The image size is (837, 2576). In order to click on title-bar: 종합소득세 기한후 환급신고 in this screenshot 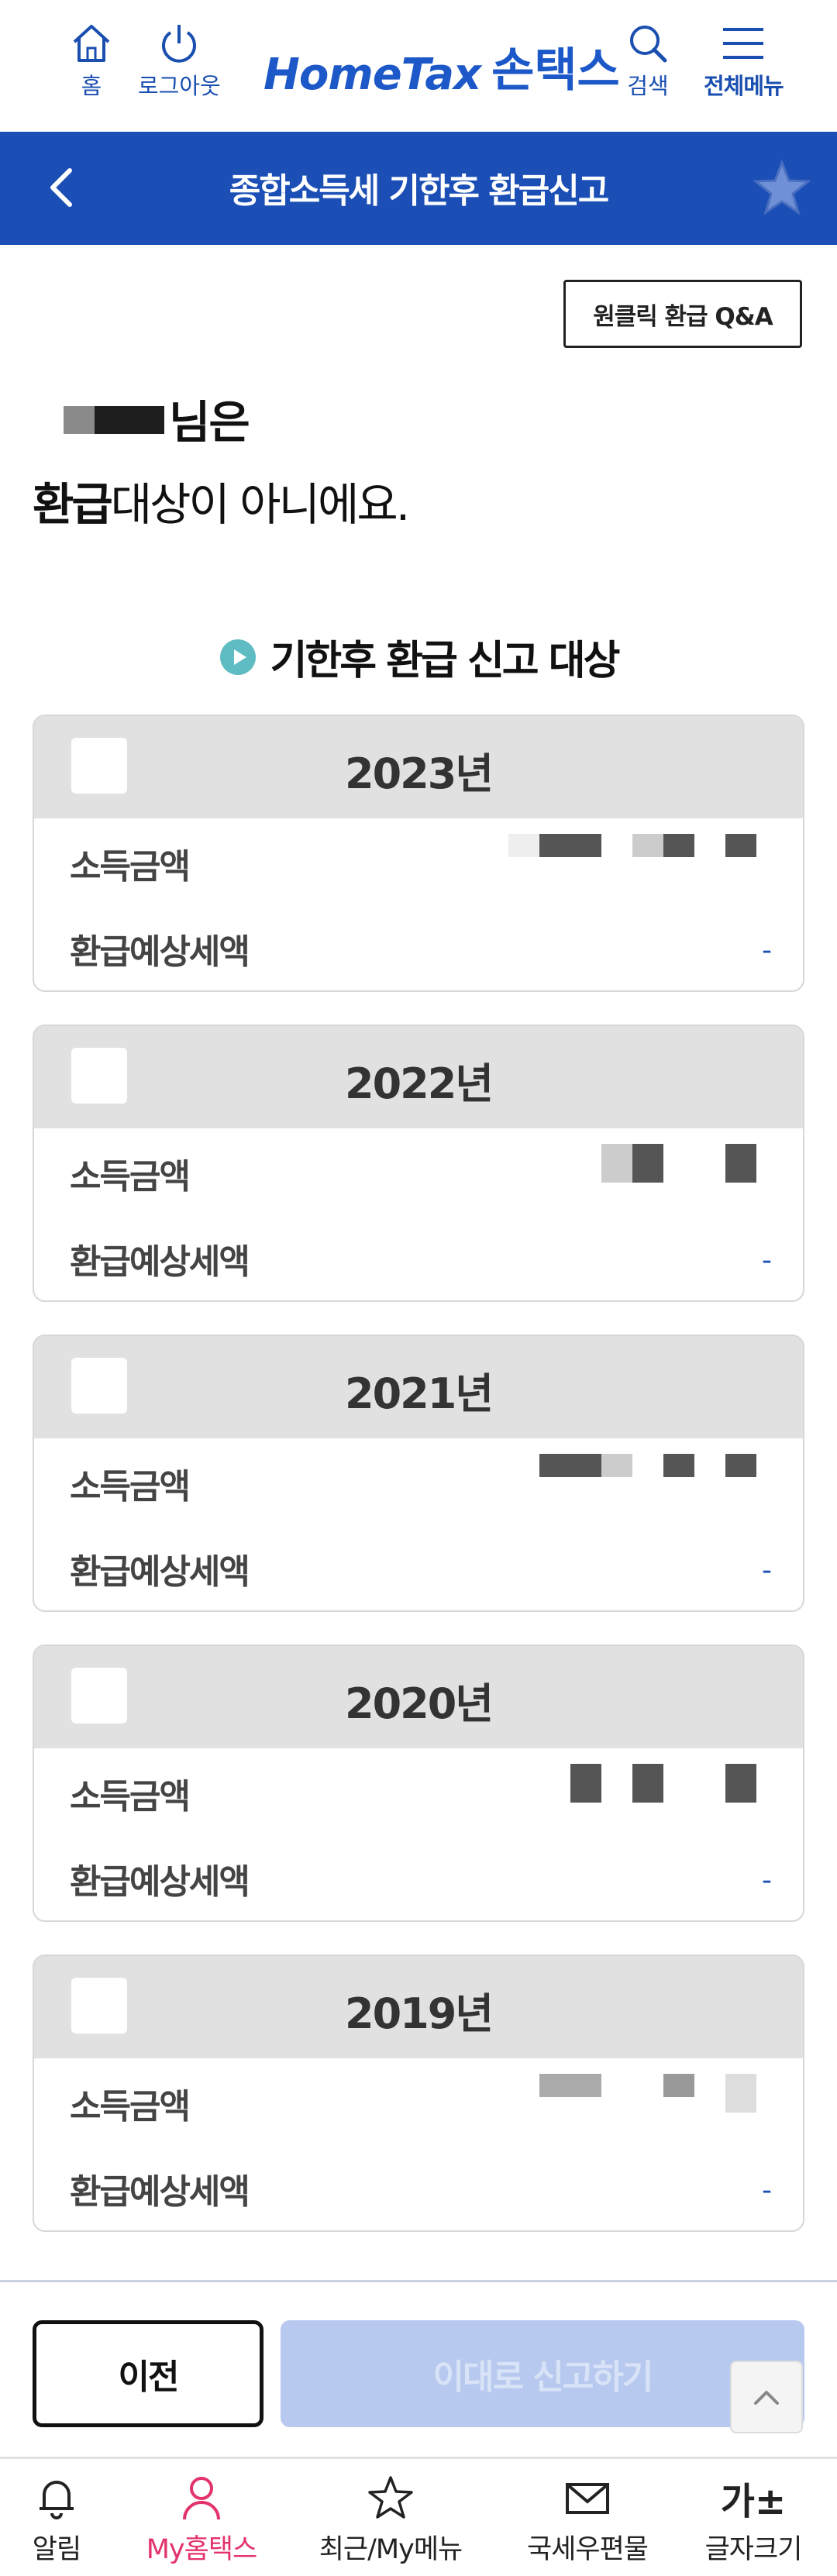, I will do `click(418, 188)`.